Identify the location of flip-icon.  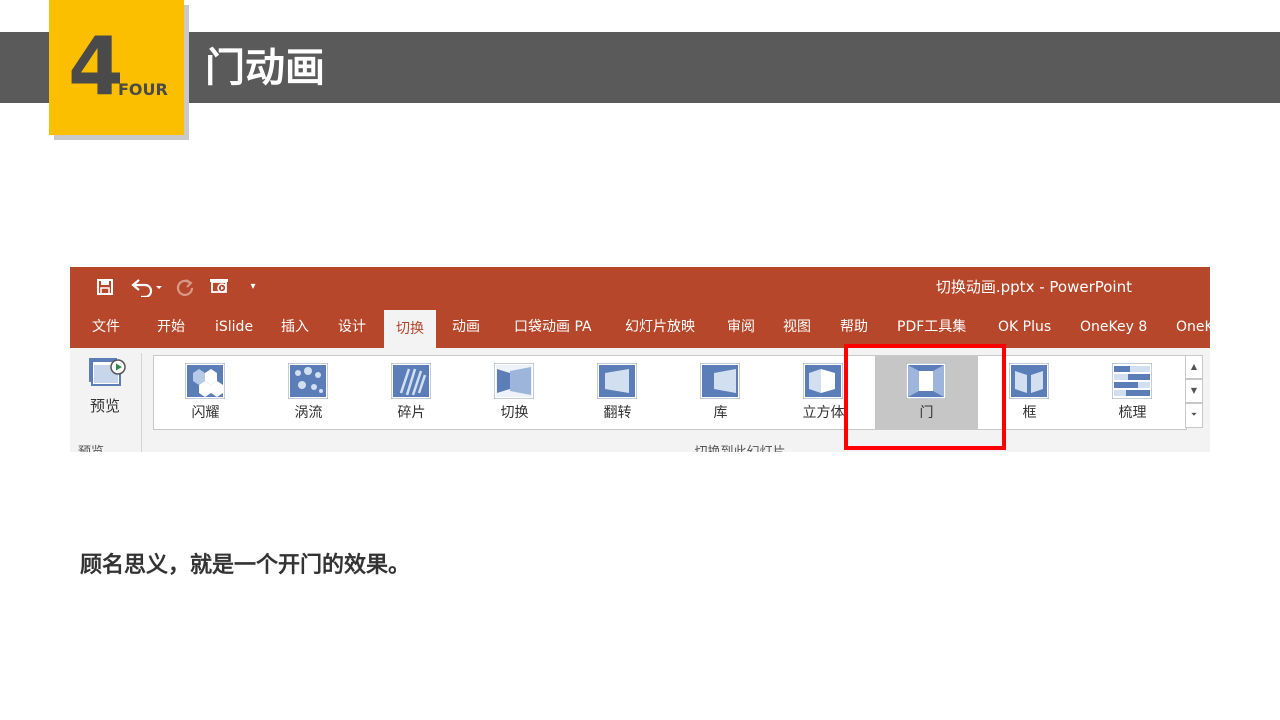
(617, 381).